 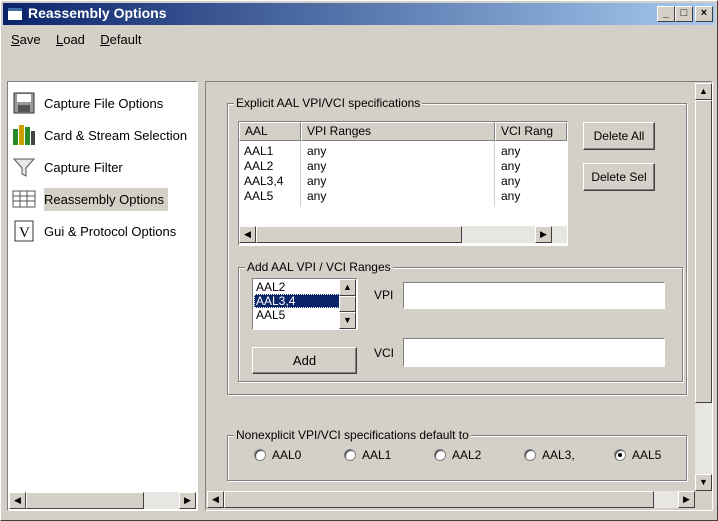 What do you see at coordinates (110, 231) in the screenshot?
I see `nav-item-label: Gui & Protocol Options` at bounding box center [110, 231].